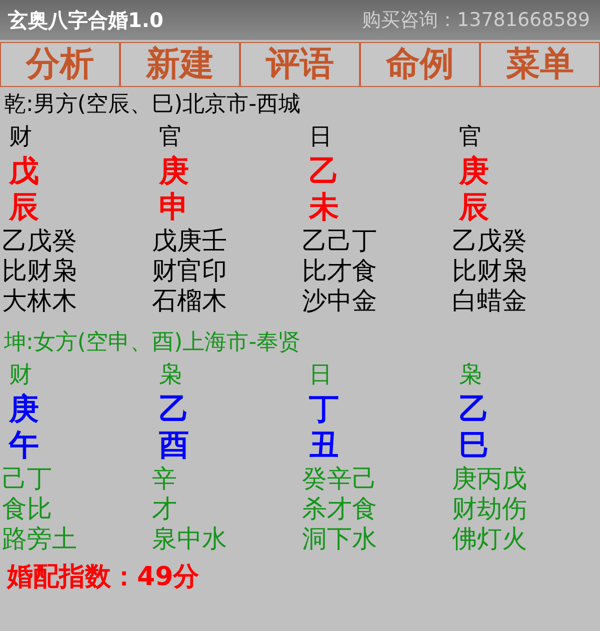 This screenshot has width=600, height=631. I want to click on contact-text: 购买咨询：13781668589, so click(476, 20).